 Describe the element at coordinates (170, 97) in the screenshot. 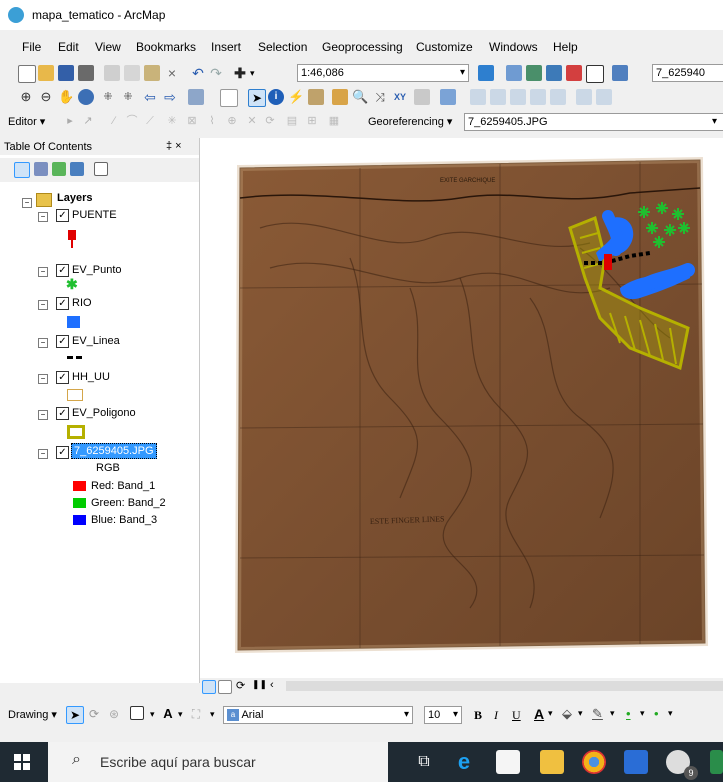

I see `forward-extent-icon: ⇨` at that location.